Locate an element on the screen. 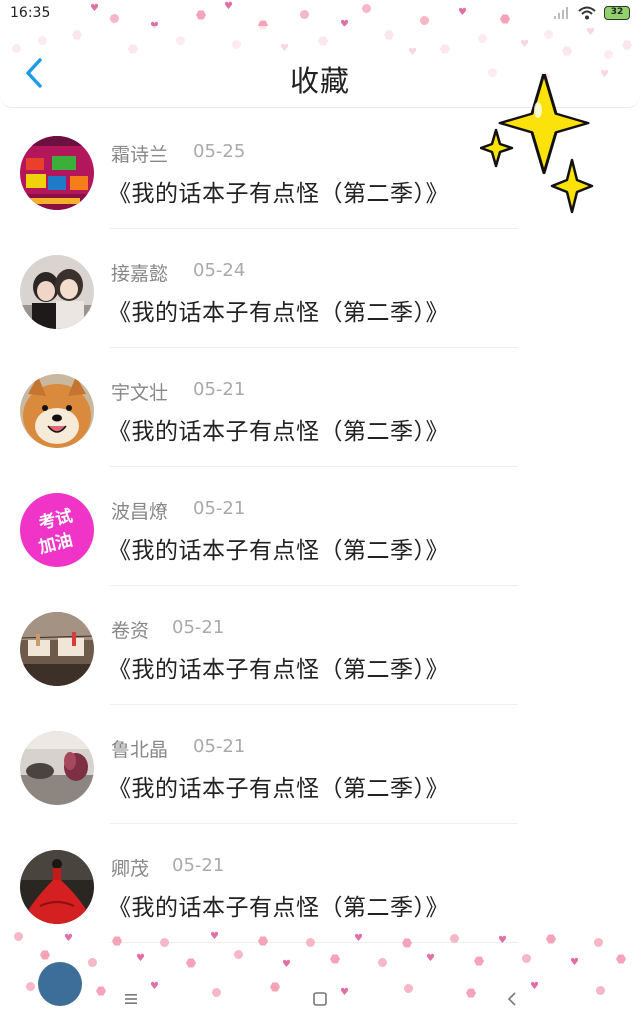 Image resolution: width=640 pixels, height=1024 pixels. home-square-icon is located at coordinates (320, 999).